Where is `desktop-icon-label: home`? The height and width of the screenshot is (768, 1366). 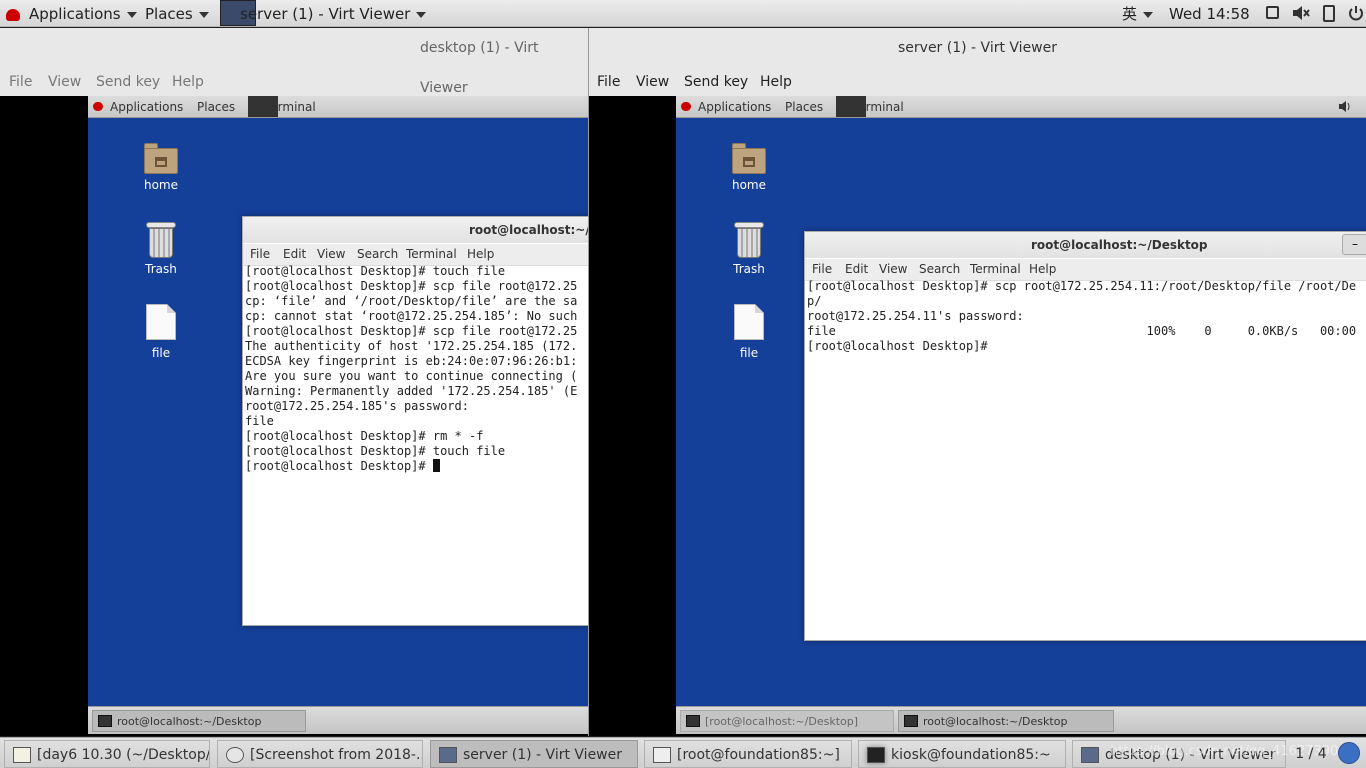 desktop-icon-label: home is located at coordinates (749, 185).